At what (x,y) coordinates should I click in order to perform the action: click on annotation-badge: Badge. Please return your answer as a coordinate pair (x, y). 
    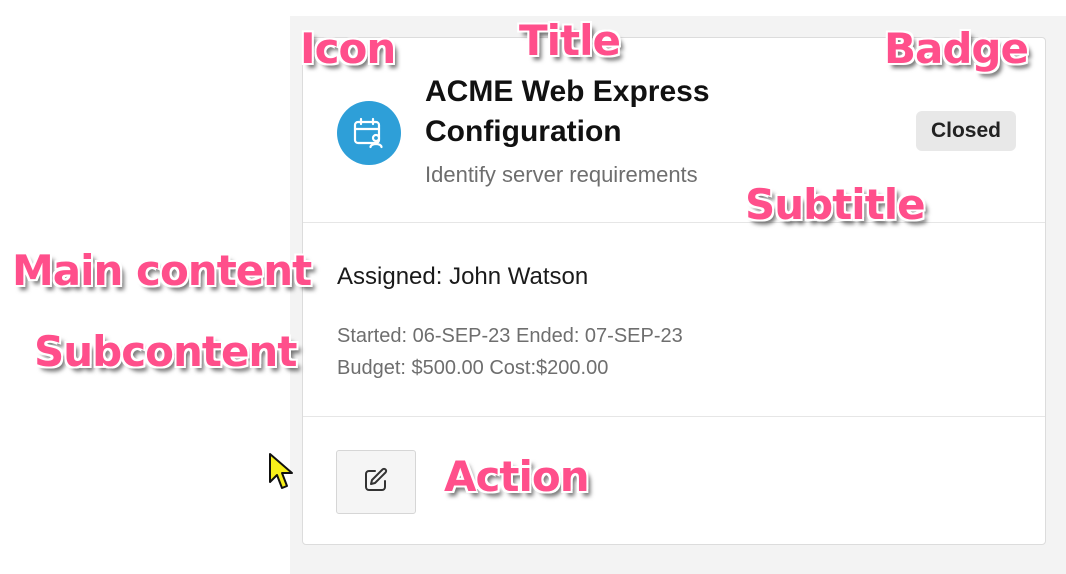
    Looking at the image, I should click on (956, 48).